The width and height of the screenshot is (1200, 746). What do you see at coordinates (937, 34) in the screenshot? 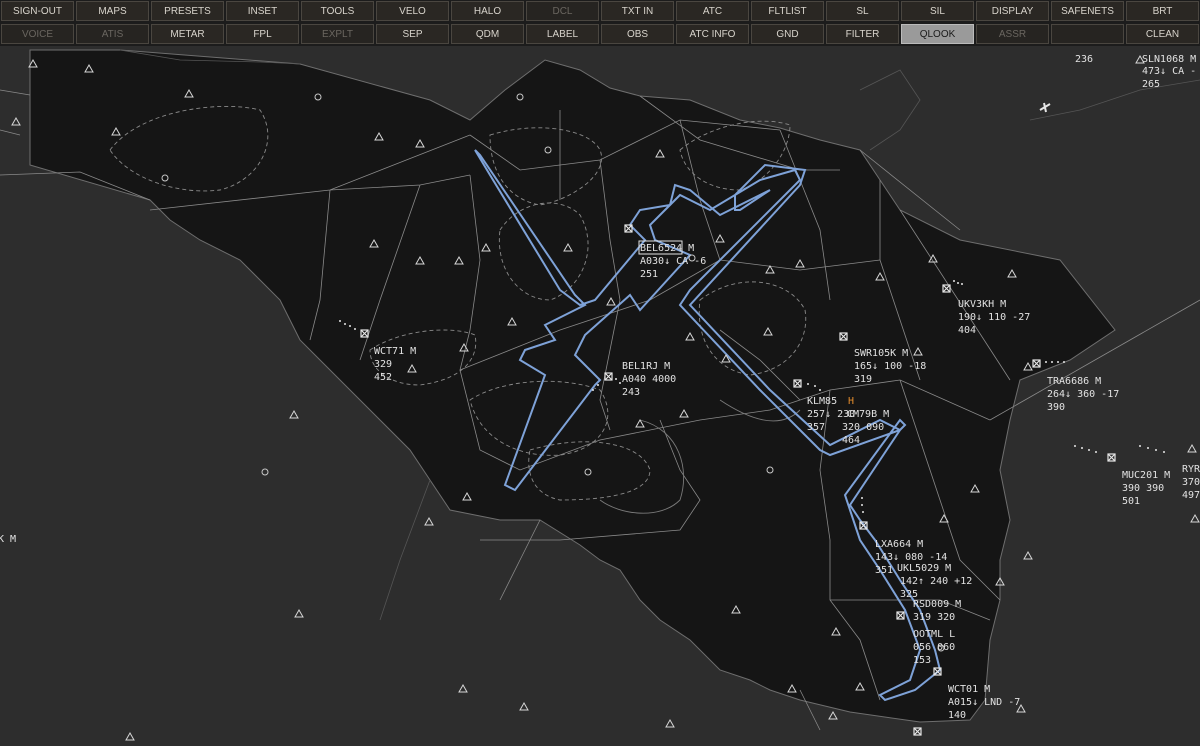
I see `qlook-button: QLOOK` at bounding box center [937, 34].